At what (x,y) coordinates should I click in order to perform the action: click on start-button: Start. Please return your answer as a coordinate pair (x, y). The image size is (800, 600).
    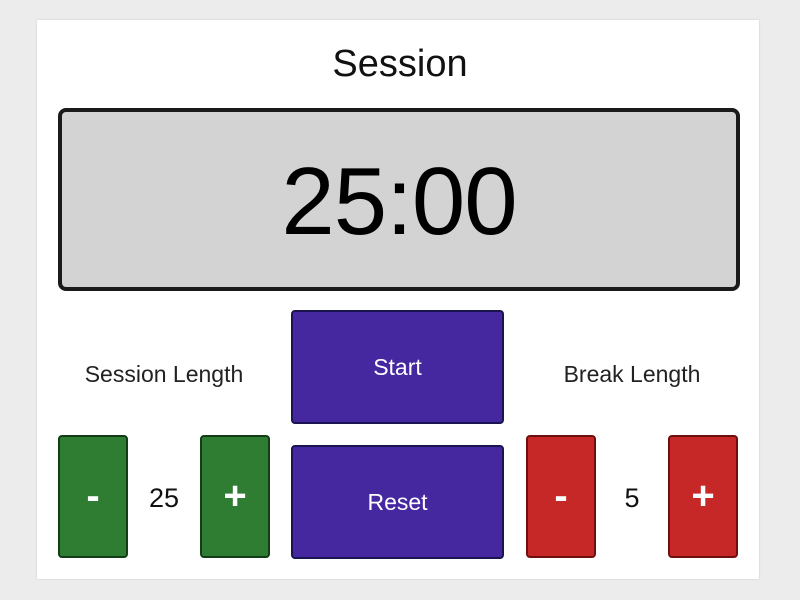
    Looking at the image, I should click on (397, 367).